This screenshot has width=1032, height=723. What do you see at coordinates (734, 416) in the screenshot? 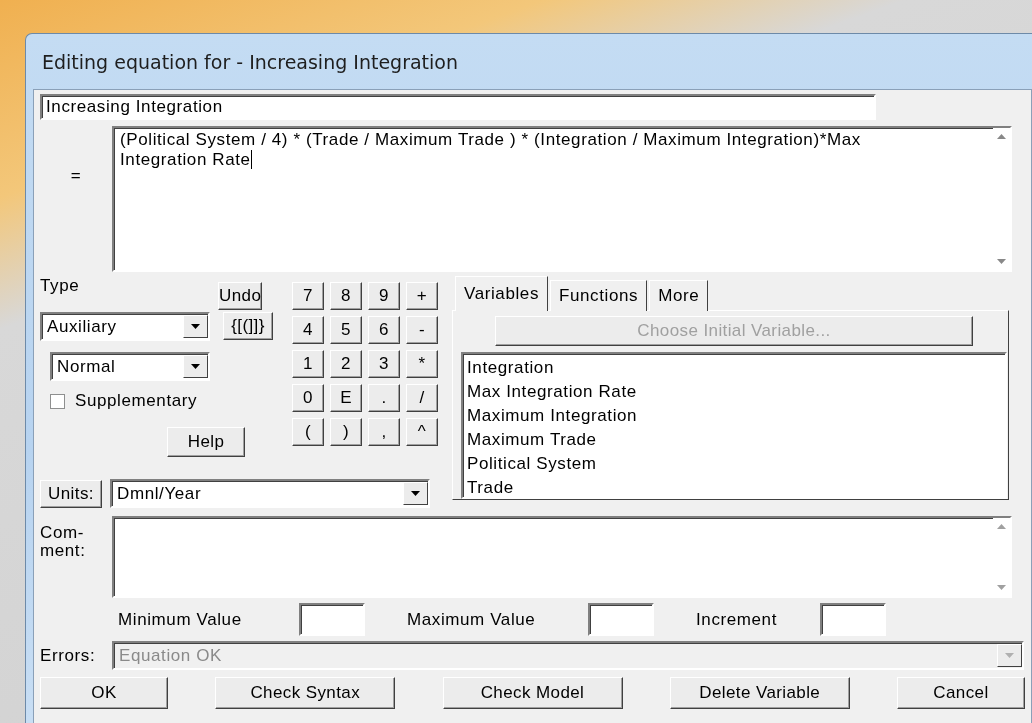
I see `variable-list-item: Maximum Integration` at bounding box center [734, 416].